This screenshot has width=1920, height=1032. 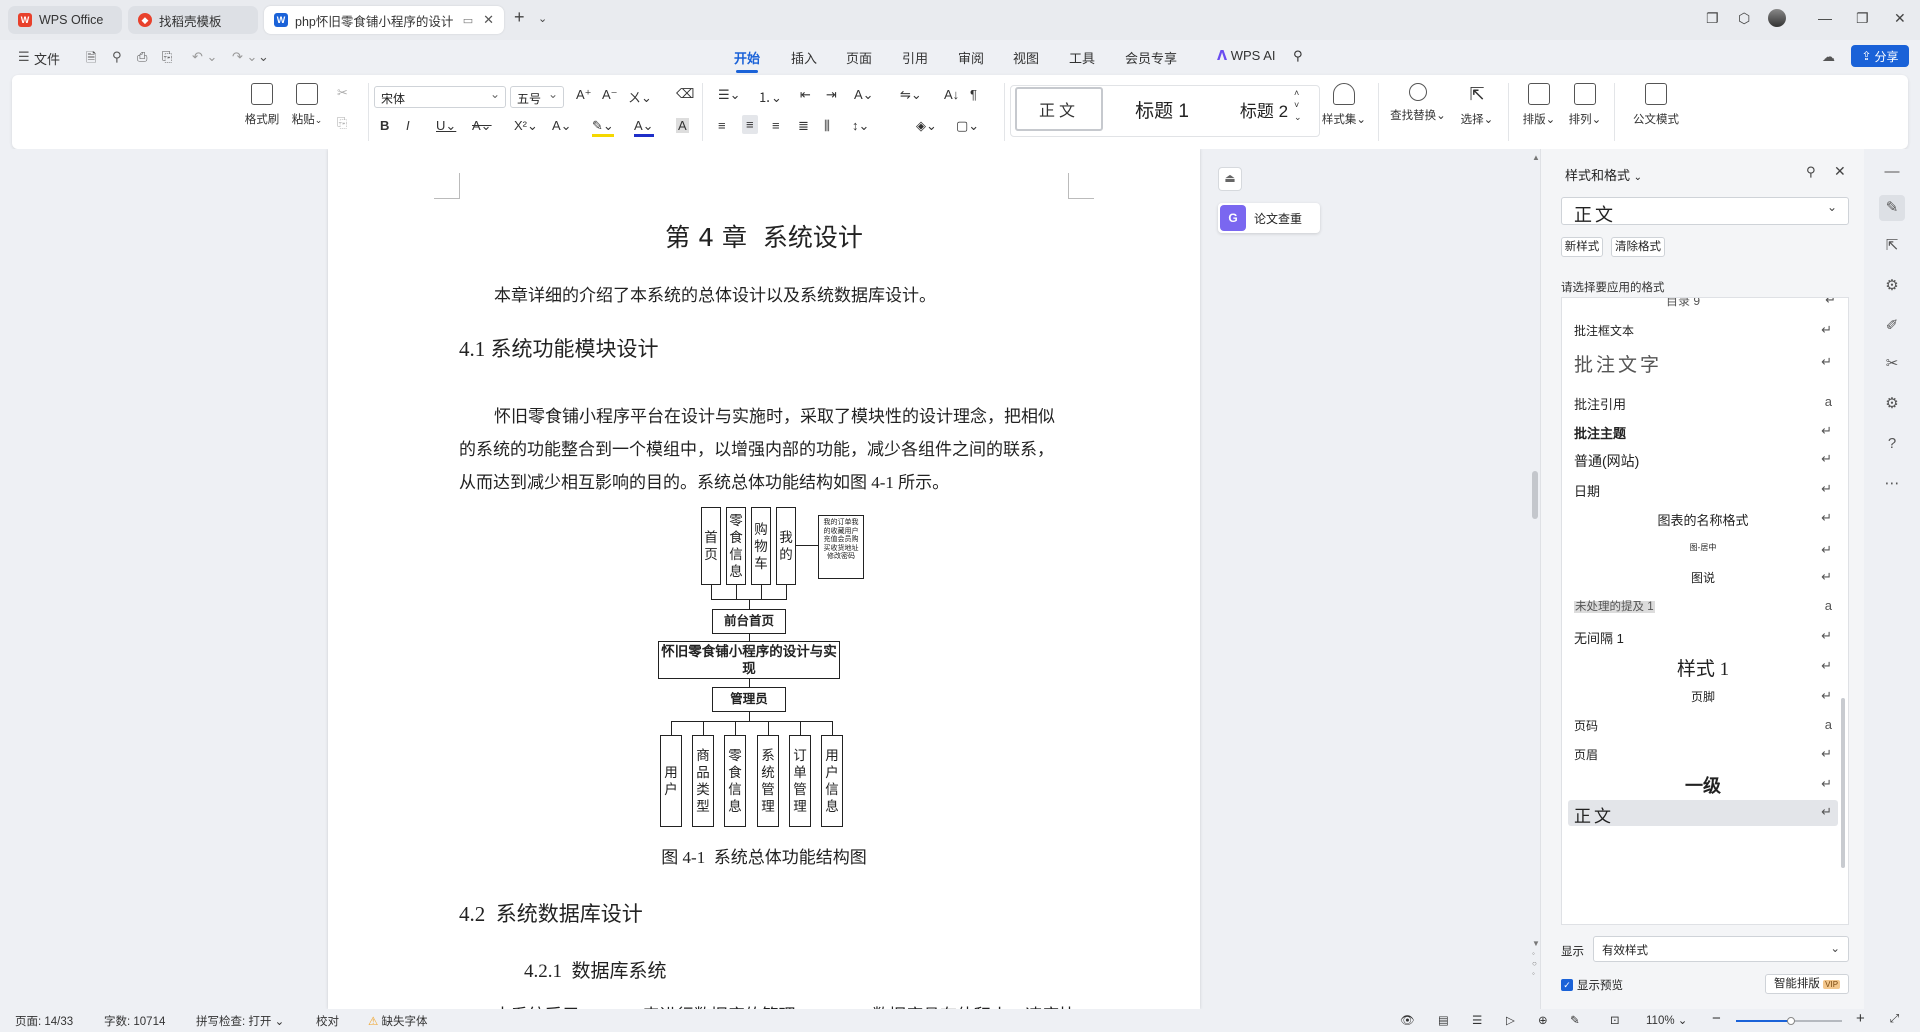 What do you see at coordinates (610, 95) in the screenshot?
I see `shrink-font-icon: A⁻` at bounding box center [610, 95].